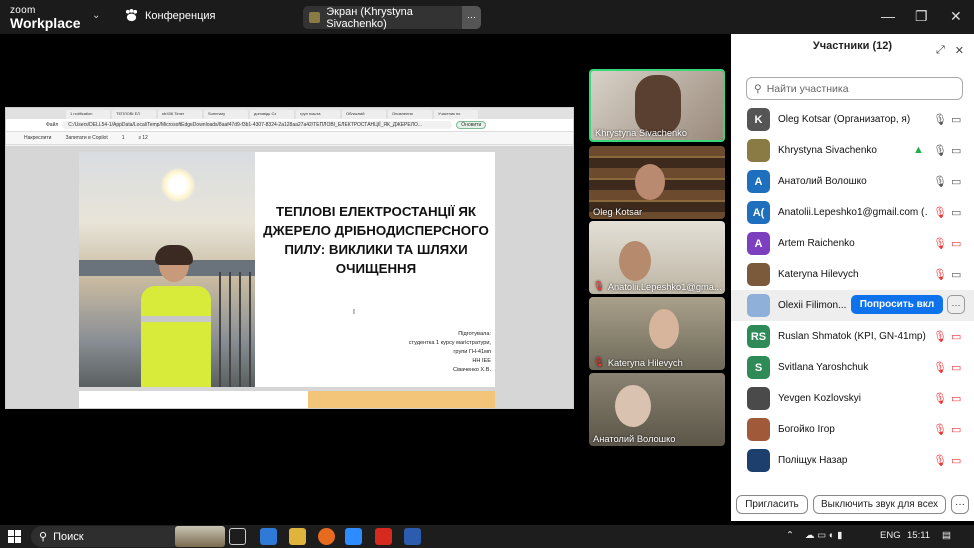  I want to click on participant-row: A Анатолий Волошко 🎙 ▭, so click(852, 181).